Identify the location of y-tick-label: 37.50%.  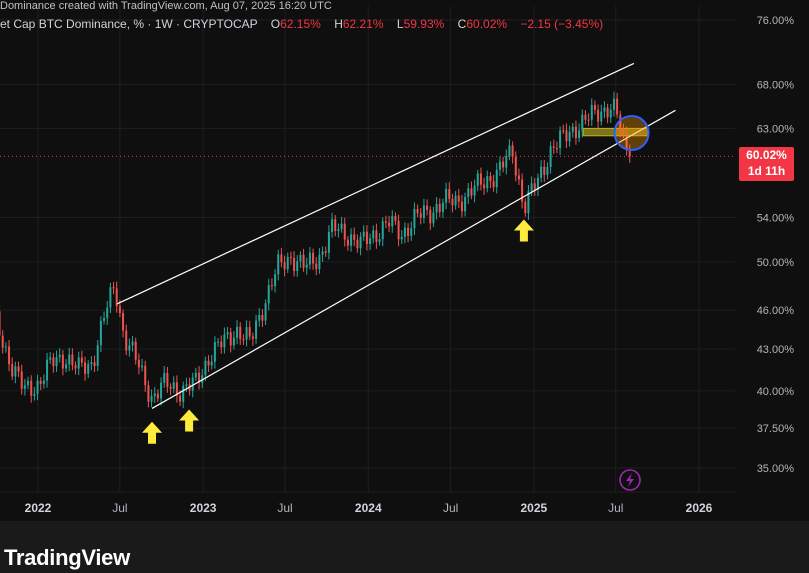
(776, 429).